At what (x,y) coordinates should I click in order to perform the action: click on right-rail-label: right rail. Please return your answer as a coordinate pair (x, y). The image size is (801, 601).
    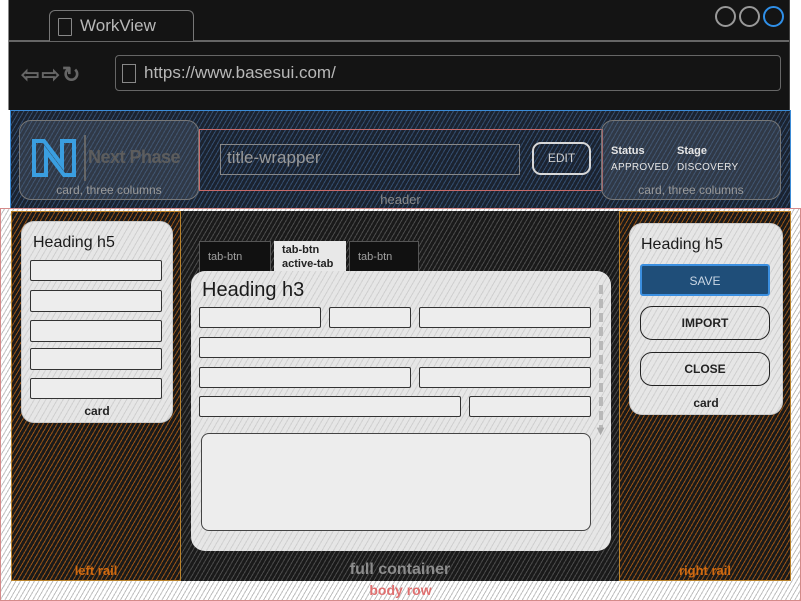
    Looking at the image, I should click on (704, 570).